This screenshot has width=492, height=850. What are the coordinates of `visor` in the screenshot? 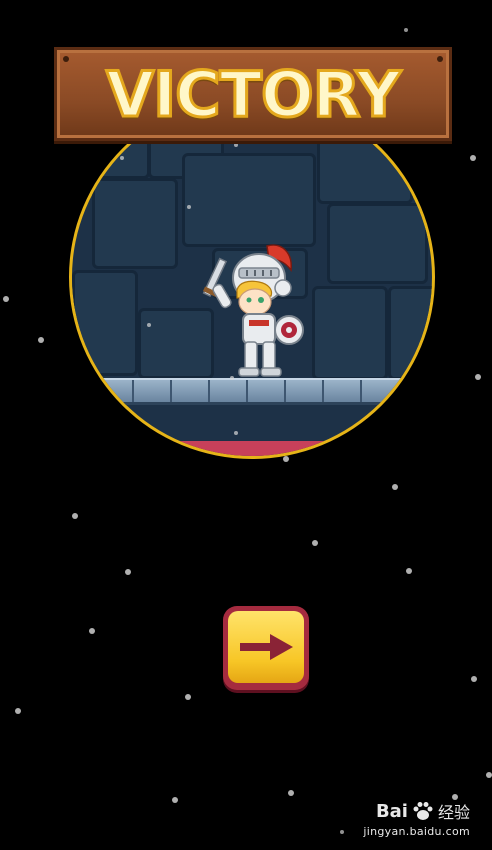 It's located at (259, 273).